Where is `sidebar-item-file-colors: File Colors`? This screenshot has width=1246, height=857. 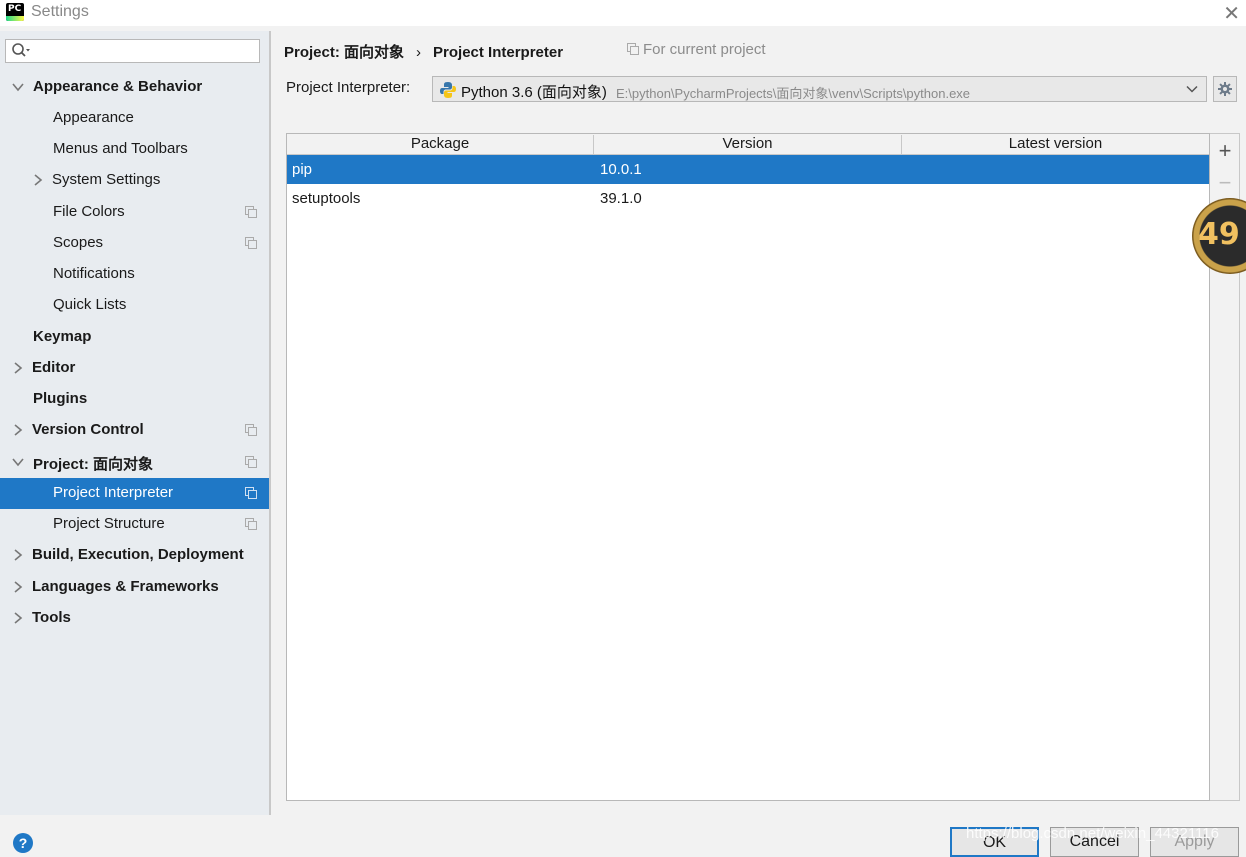 sidebar-item-file-colors: File Colors is located at coordinates (134, 212).